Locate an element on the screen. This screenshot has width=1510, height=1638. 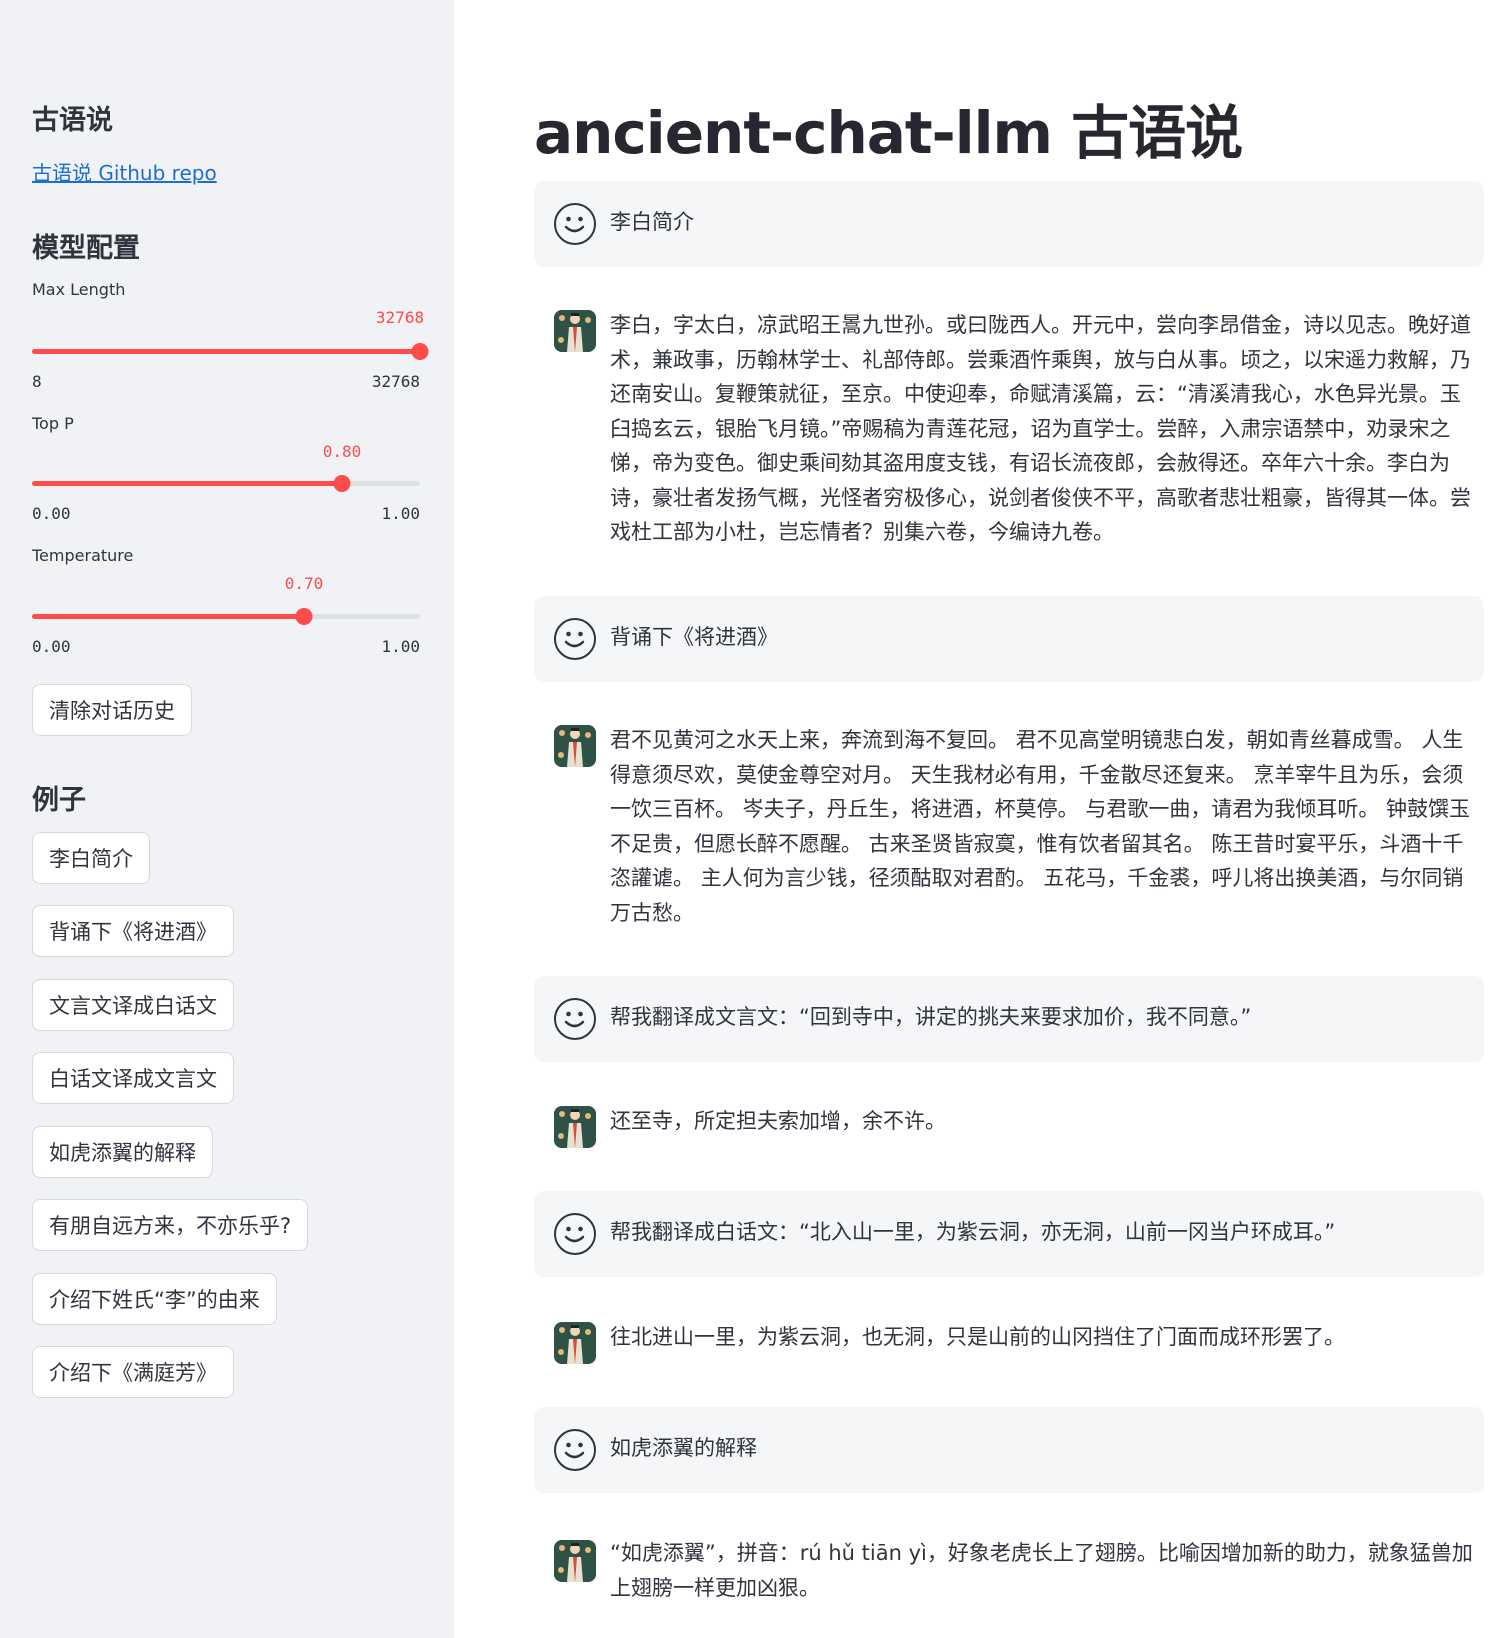
assistant-message: 还至寺，所定担夫索加增，余不许。 is located at coordinates (1009, 1128).